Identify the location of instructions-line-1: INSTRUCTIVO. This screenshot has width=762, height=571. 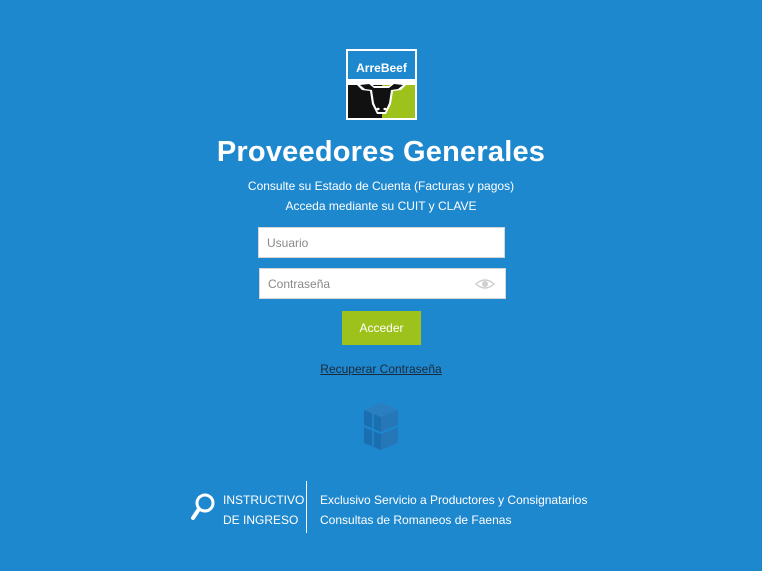
(264, 500).